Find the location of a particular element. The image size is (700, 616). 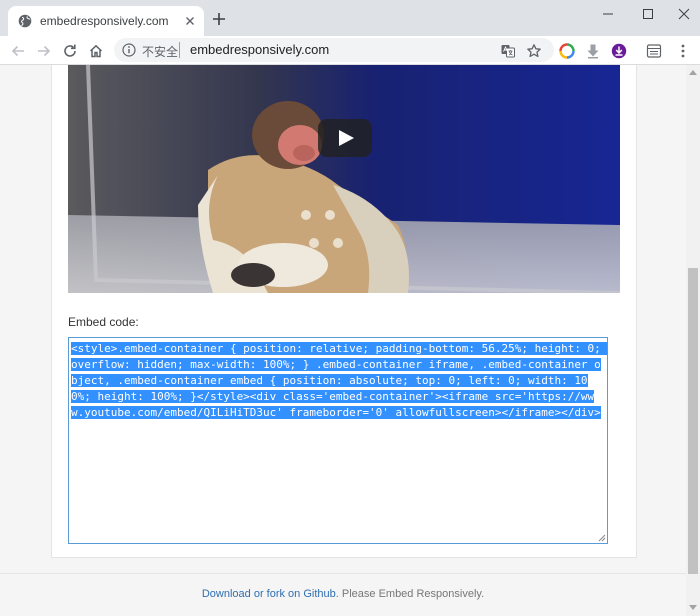

maximize-button is located at coordinates (648, 14).